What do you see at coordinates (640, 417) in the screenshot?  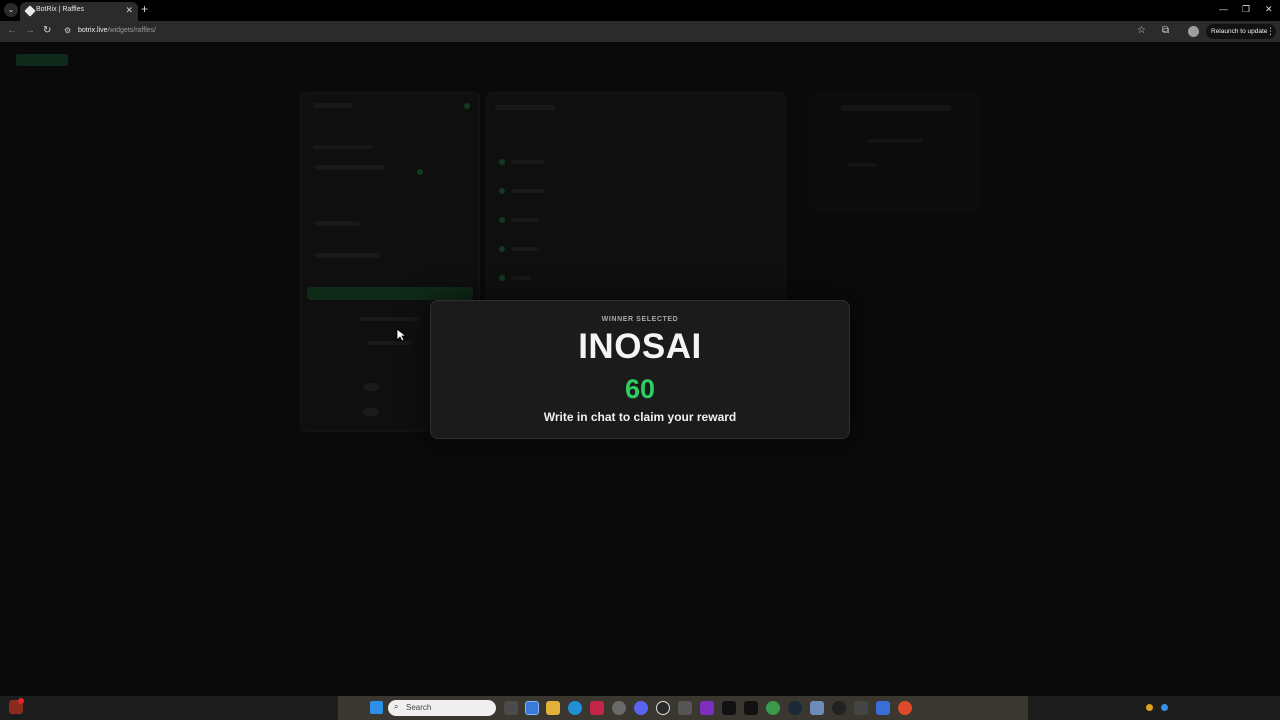 I see `claim-reward-message: Write in chat to claim your reward` at bounding box center [640, 417].